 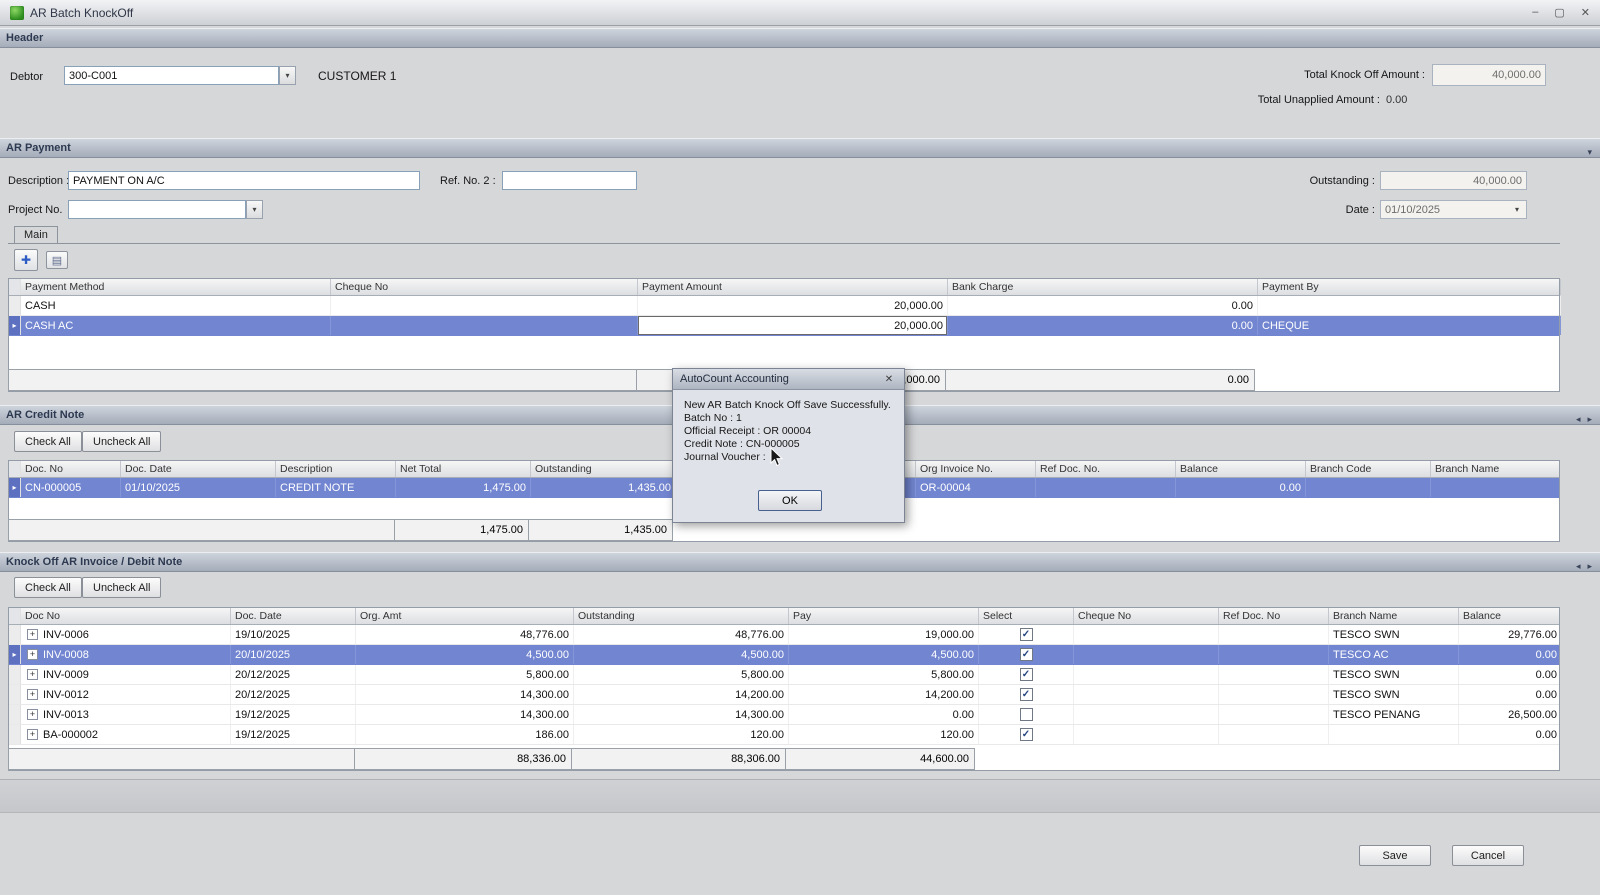 What do you see at coordinates (681, 634) in the screenshot?
I see `cell-outstanding: 48,776.00` at bounding box center [681, 634].